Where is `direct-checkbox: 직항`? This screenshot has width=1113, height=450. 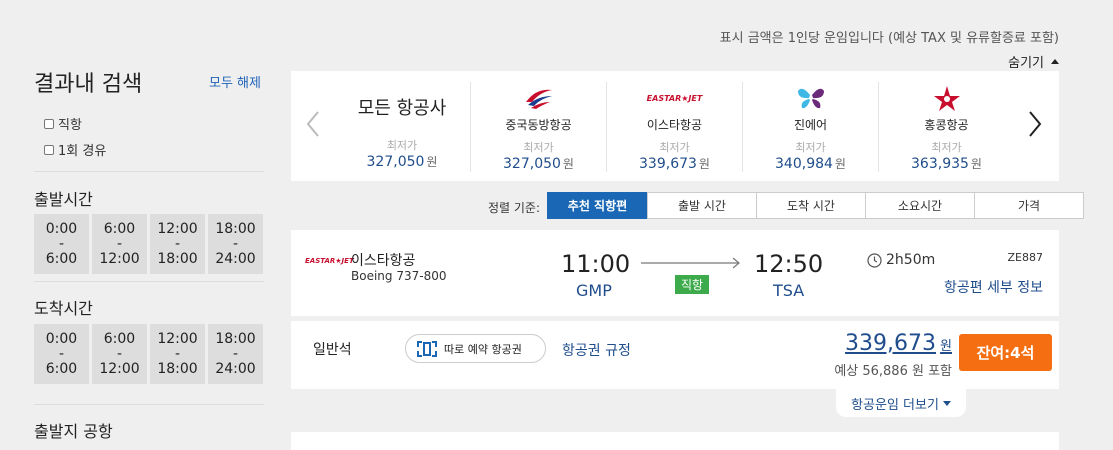
direct-checkbox: 직항 is located at coordinates (63, 123).